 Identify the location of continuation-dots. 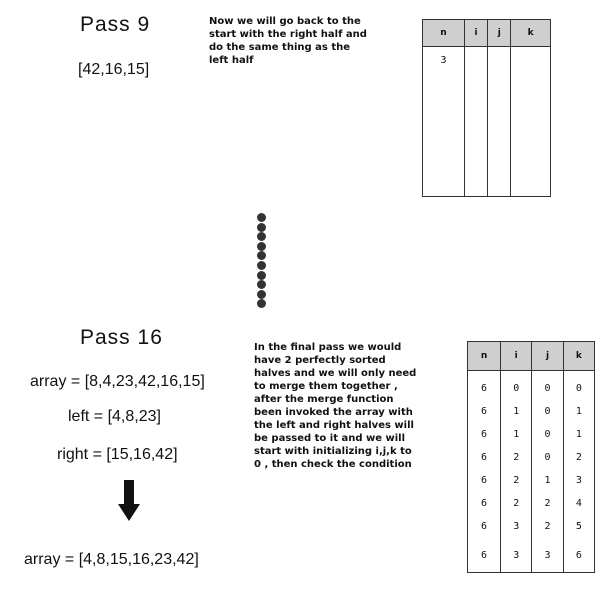
(261, 261).